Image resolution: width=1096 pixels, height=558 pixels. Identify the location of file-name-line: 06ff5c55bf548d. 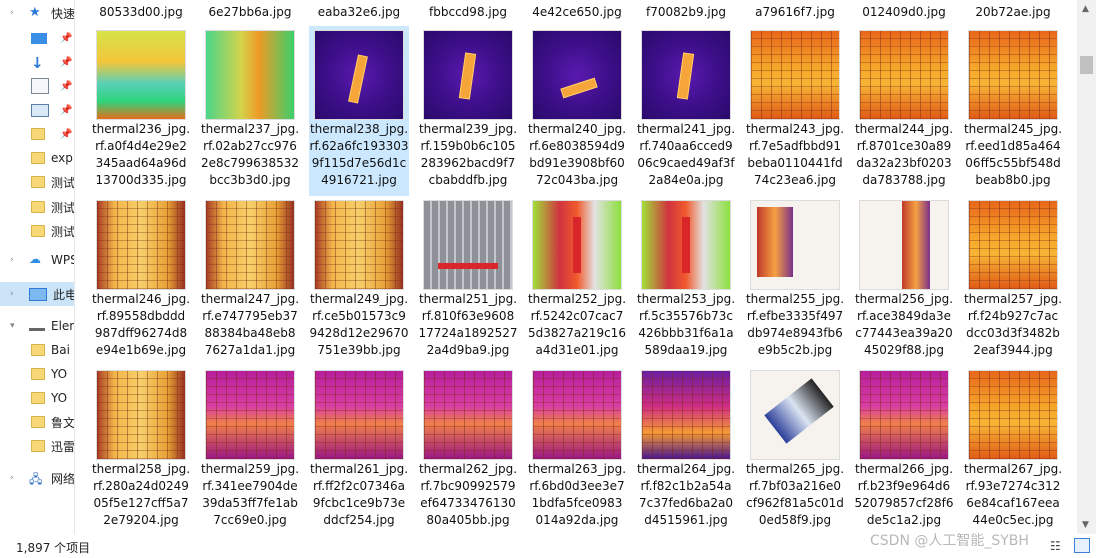
(1013, 163).